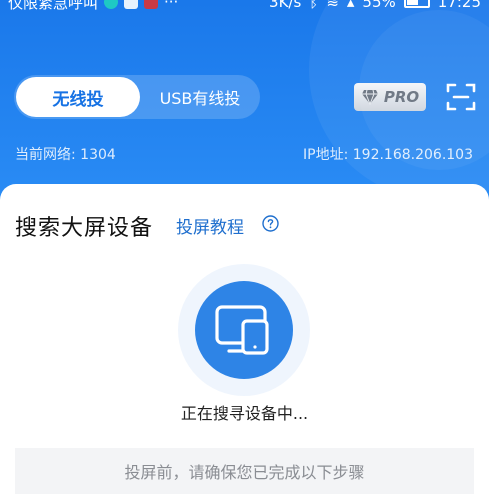 The width and height of the screenshot is (489, 500). Describe the element at coordinates (379, 5) in the screenshot. I see `battery-percent: 55%` at that location.